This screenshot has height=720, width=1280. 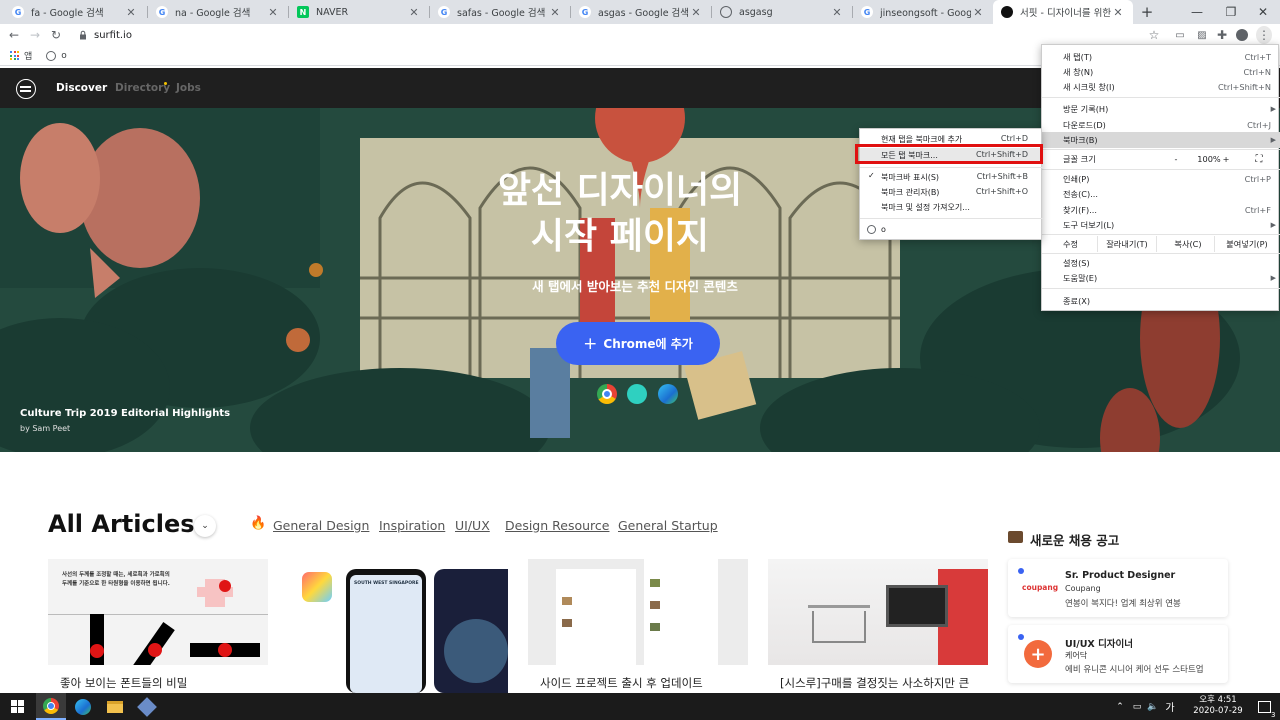 What do you see at coordinates (412, 525) in the screenshot?
I see `category-inspiration: Inspiration` at bounding box center [412, 525].